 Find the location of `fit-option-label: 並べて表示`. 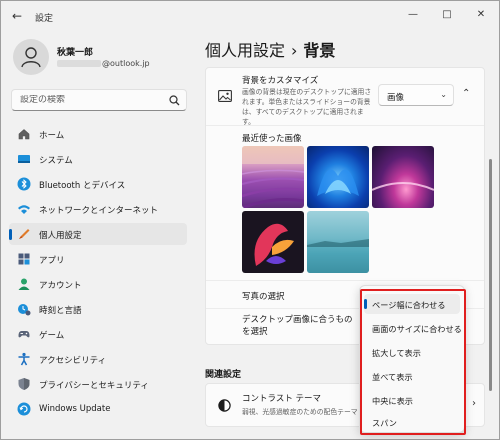

fit-option-label: 並べて表示 is located at coordinates (392, 377).